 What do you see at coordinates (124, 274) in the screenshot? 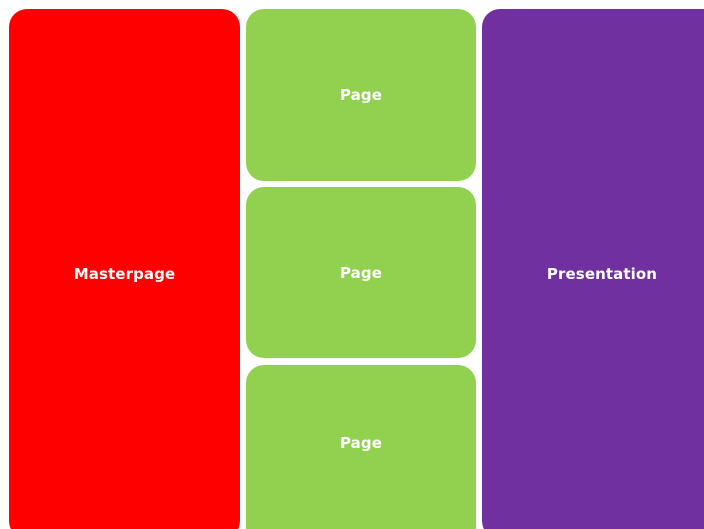
I see `masterpage-label: Masterpage` at bounding box center [124, 274].